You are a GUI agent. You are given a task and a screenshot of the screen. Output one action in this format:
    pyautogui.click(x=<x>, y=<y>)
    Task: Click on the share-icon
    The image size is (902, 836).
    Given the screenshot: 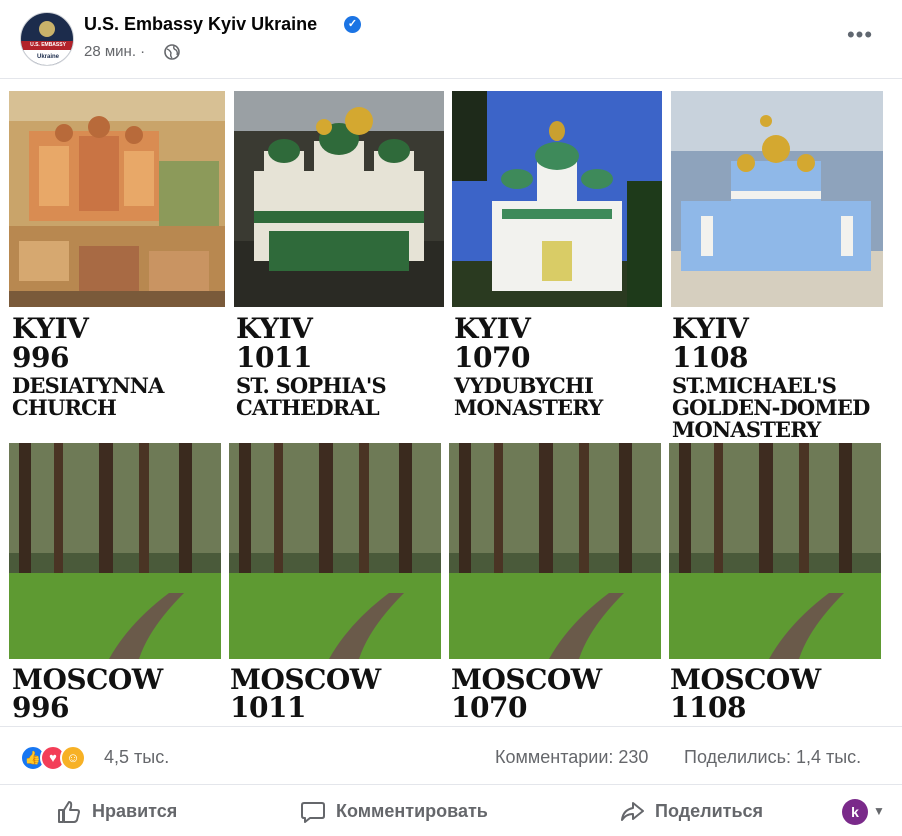 What is the action you would take?
    pyautogui.click(x=632, y=811)
    